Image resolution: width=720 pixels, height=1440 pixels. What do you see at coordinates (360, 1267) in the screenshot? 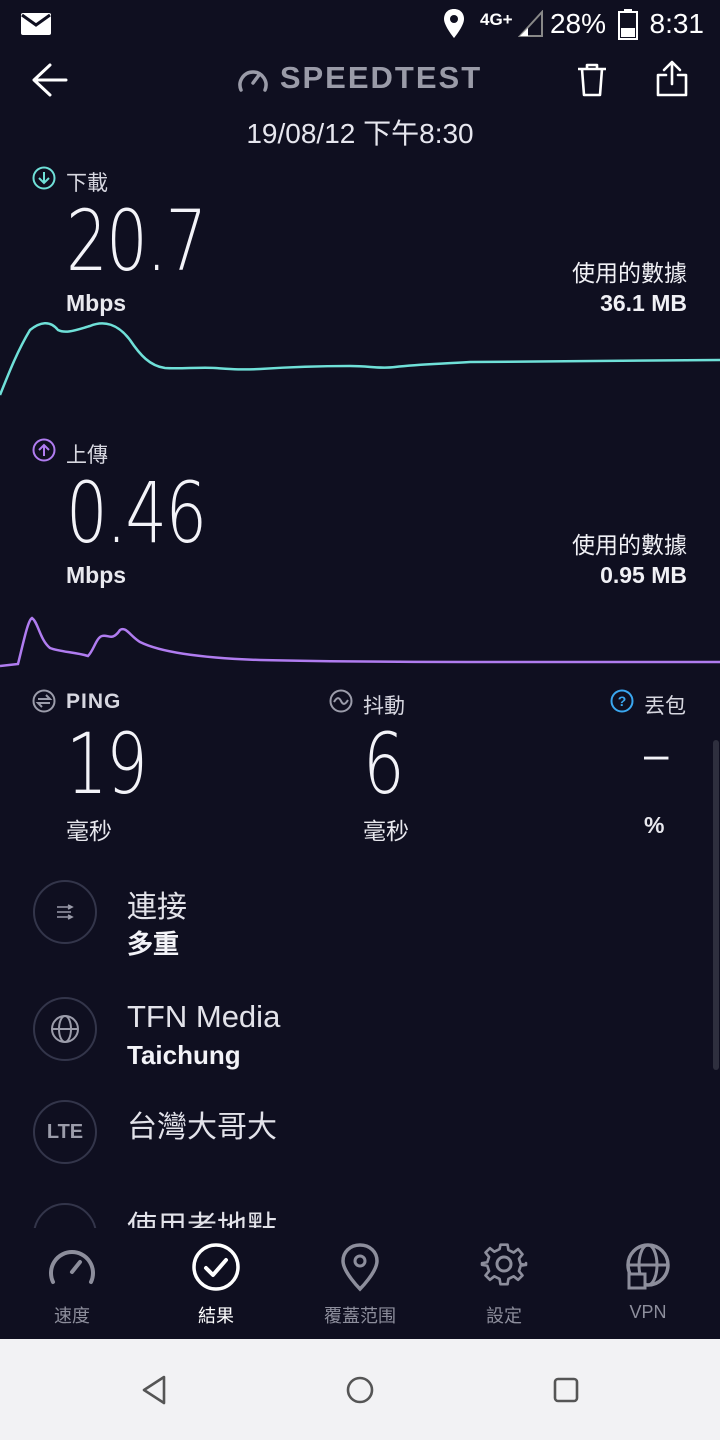
I see `map-pin-icon` at bounding box center [360, 1267].